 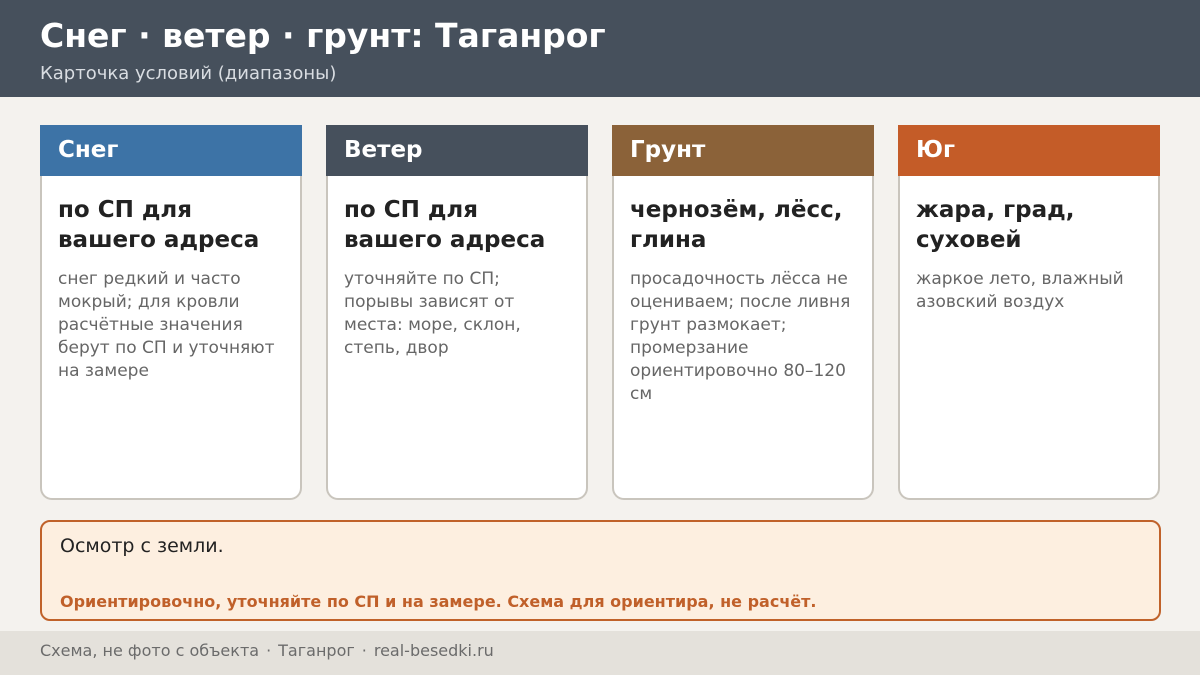 I want to click on card-south-value: жара, град, суховей, so click(x=995, y=225).